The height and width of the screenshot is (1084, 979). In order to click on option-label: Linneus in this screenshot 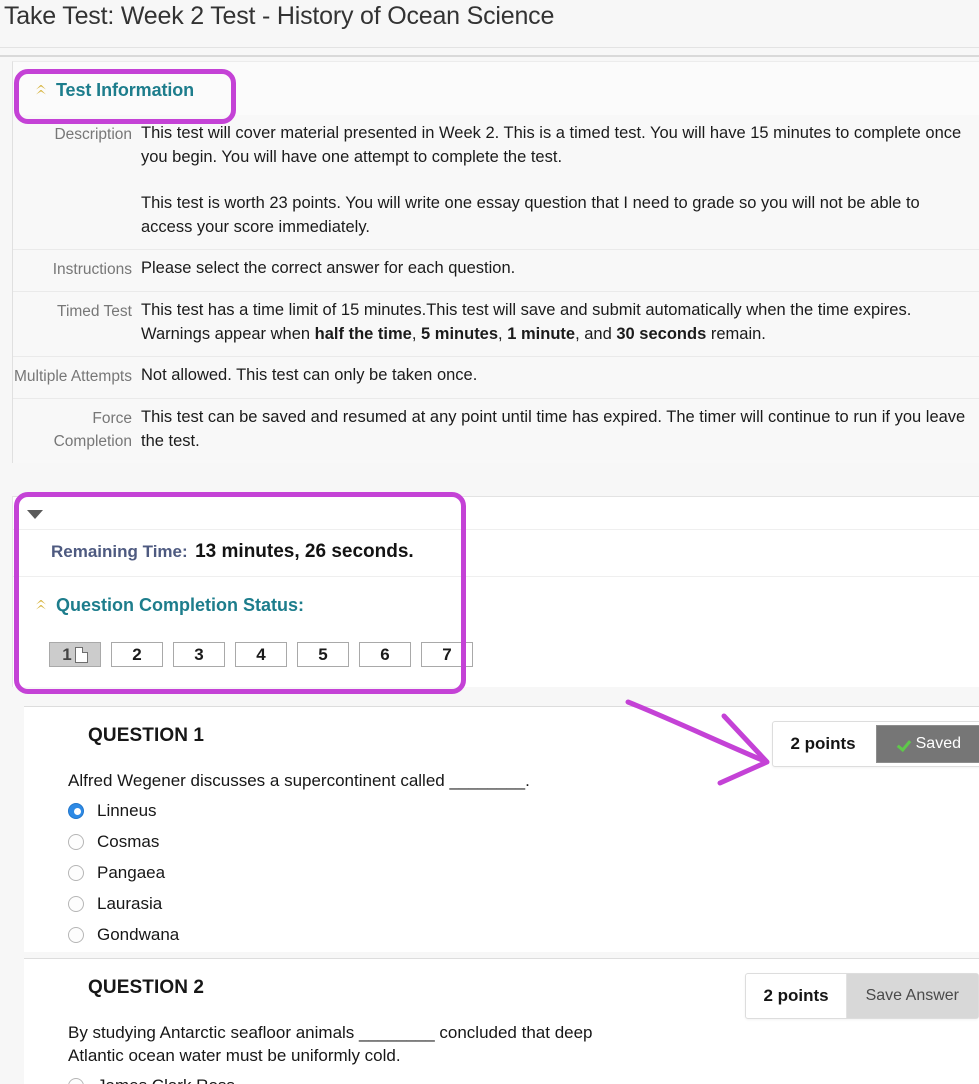, I will do `click(127, 810)`.